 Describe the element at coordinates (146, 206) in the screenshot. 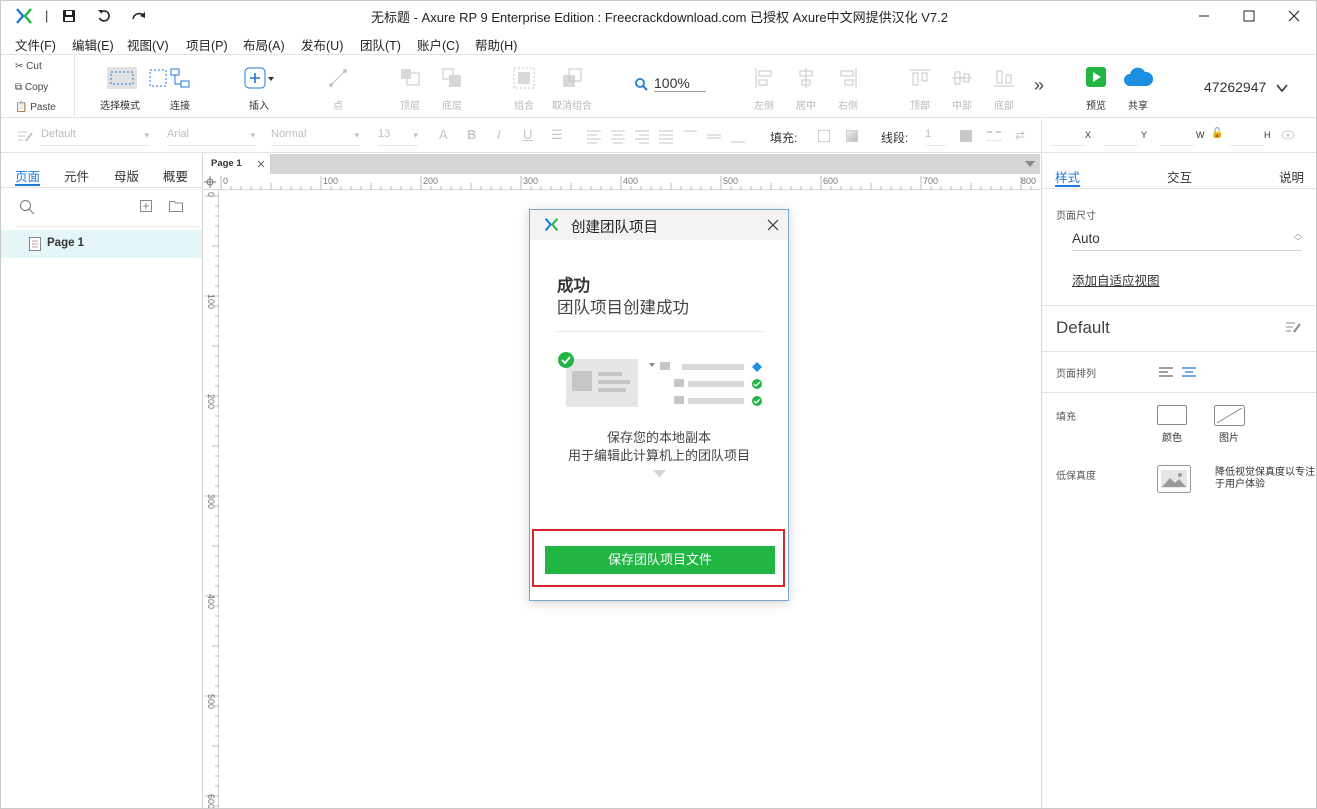

I see `add-page-icon` at that location.